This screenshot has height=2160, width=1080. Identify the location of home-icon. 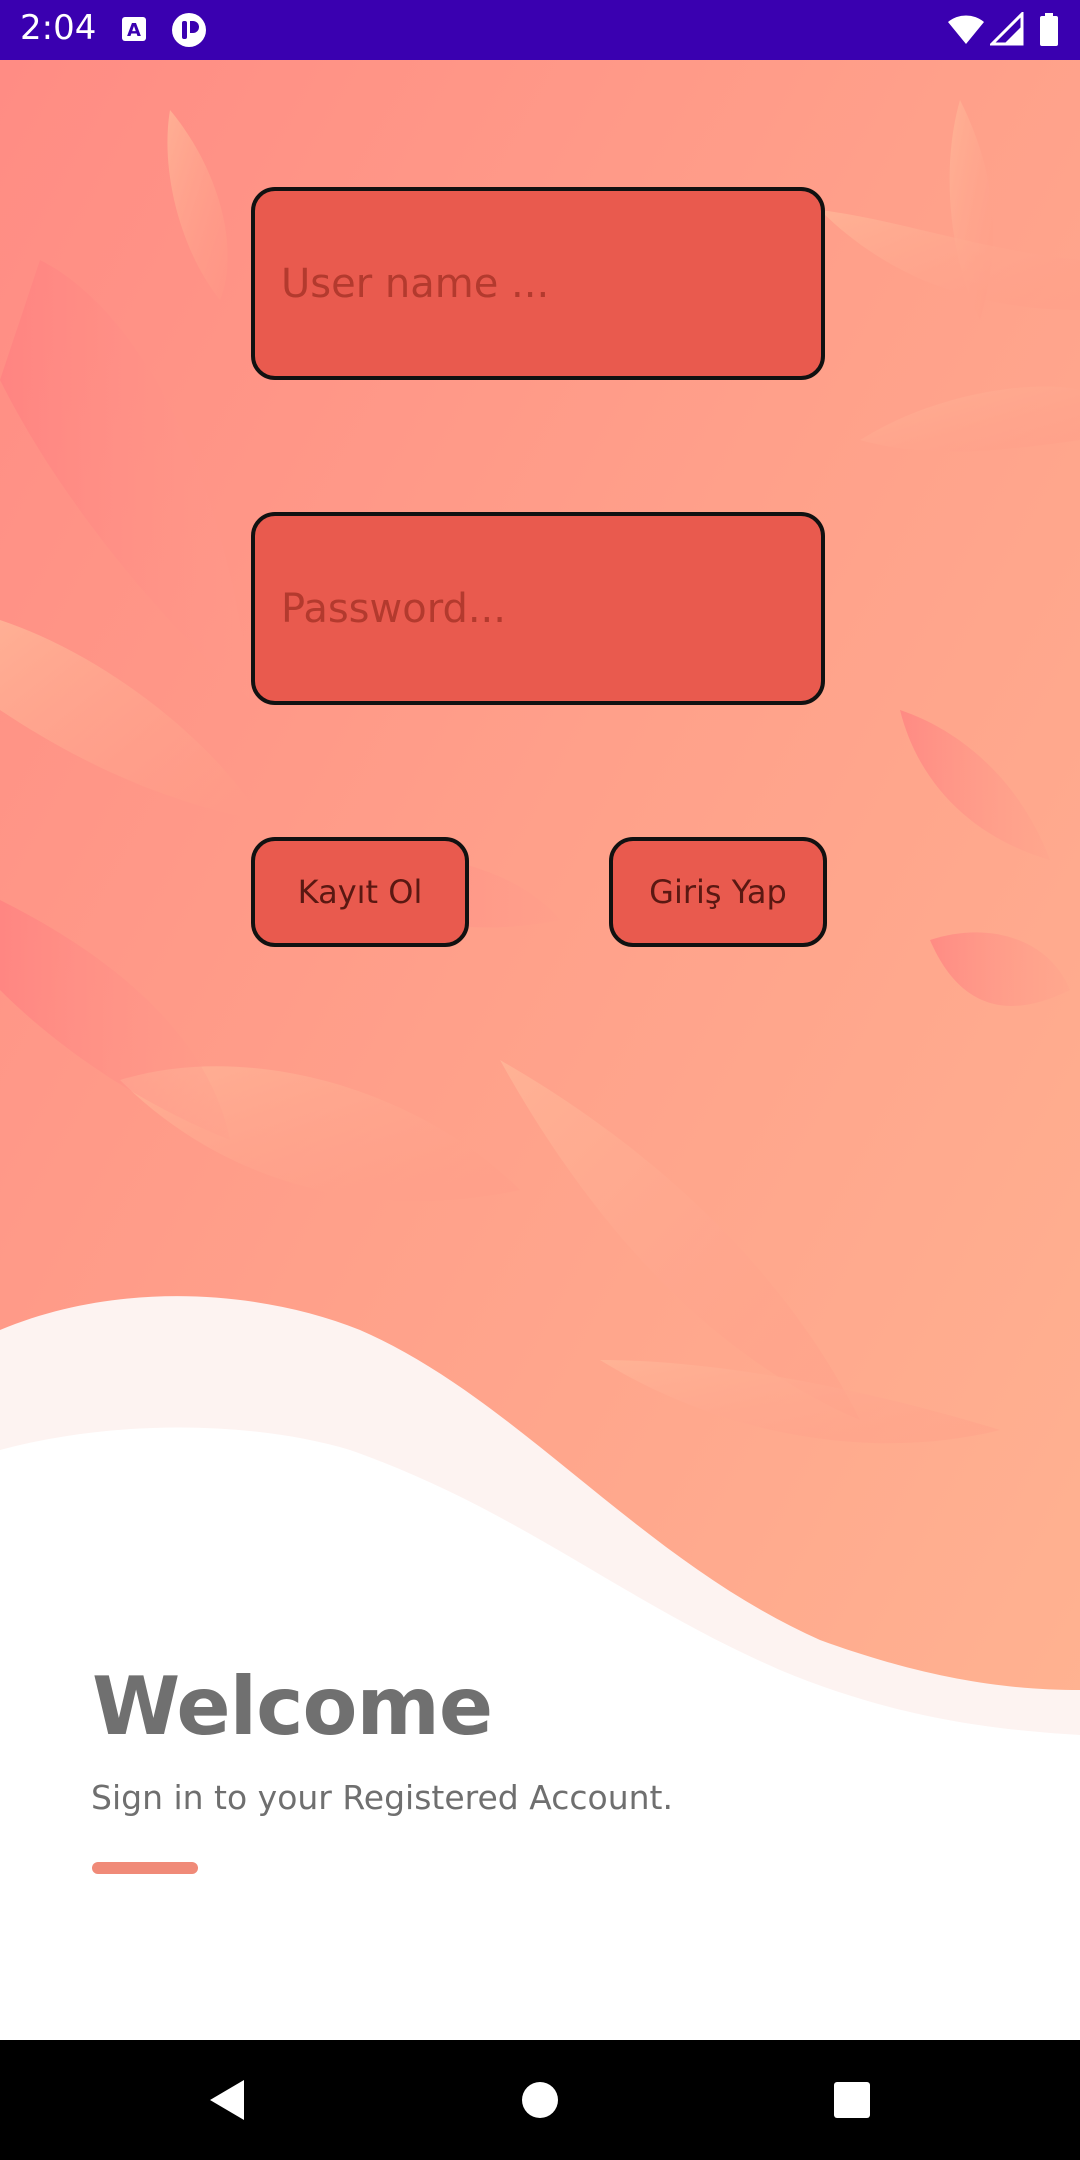
(540, 2100).